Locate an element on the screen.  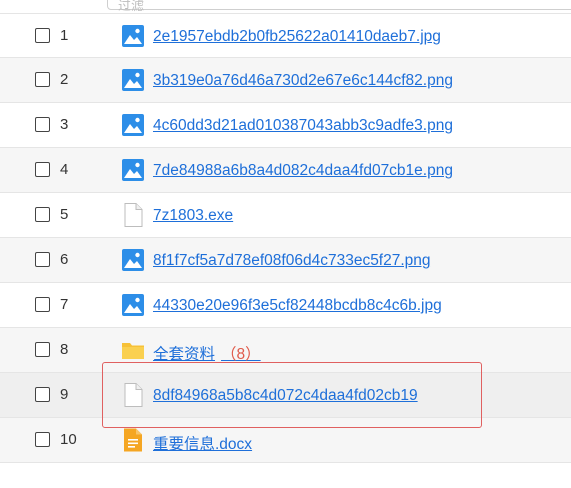
top-bar: 过滤 is located at coordinates (285, 6).